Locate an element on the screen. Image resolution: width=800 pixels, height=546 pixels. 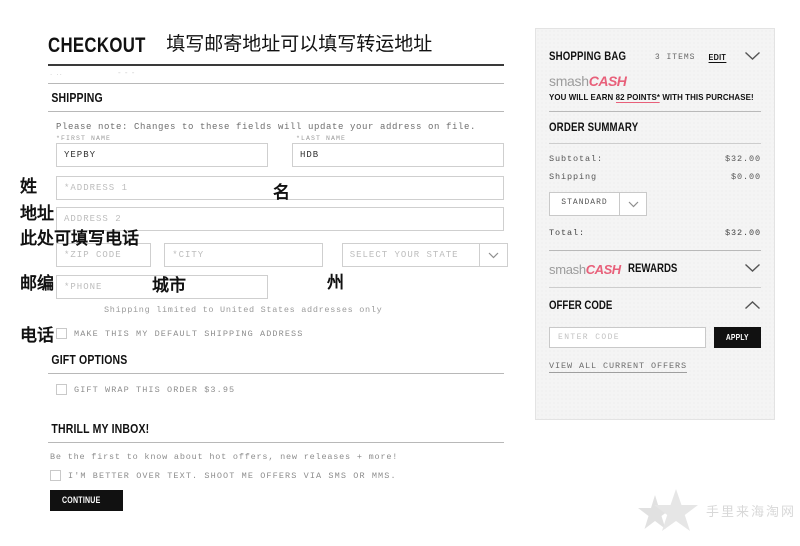
shipping-method-value: STANDARD is located at coordinates (584, 204).